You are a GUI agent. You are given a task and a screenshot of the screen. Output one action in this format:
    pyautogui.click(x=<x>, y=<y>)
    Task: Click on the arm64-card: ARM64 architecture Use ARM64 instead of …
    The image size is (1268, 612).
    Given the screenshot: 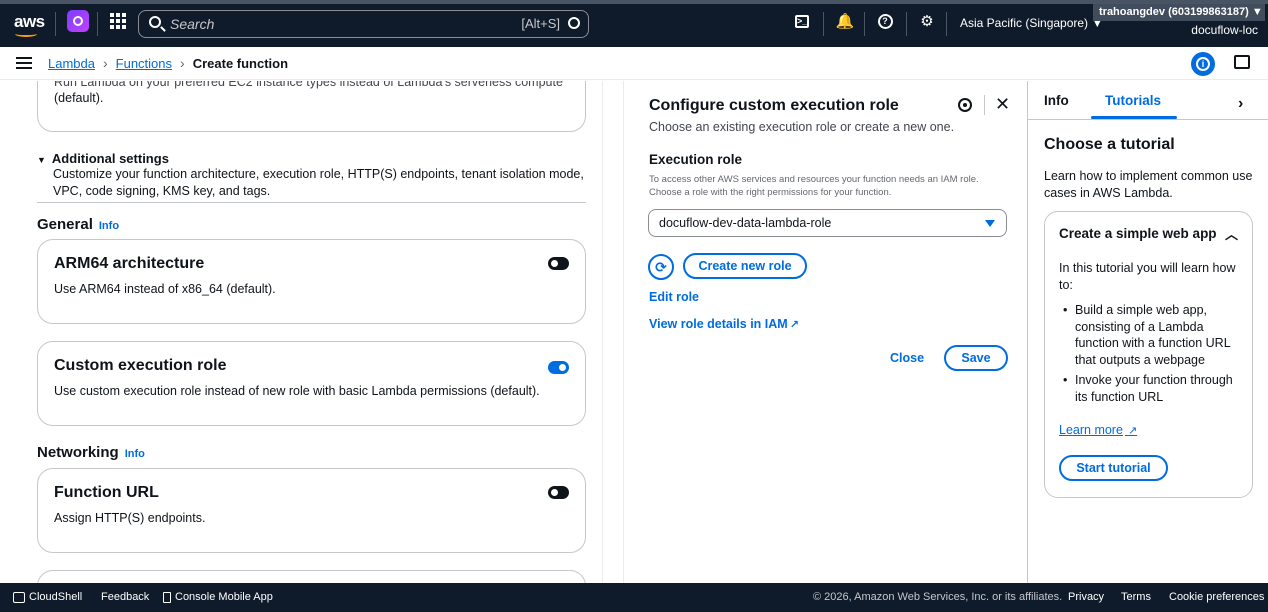 What is the action you would take?
    pyautogui.click(x=311, y=281)
    